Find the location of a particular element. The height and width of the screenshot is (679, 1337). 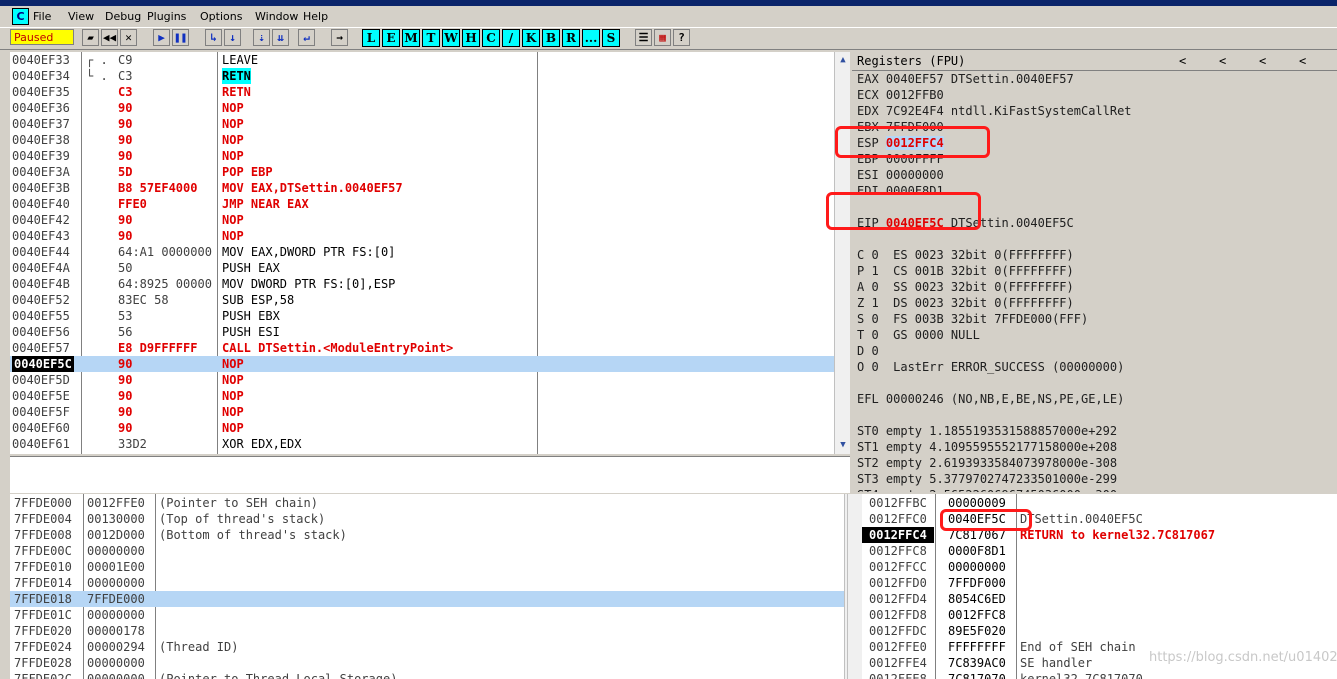

list-icon: ☰ is located at coordinates (643, 37).